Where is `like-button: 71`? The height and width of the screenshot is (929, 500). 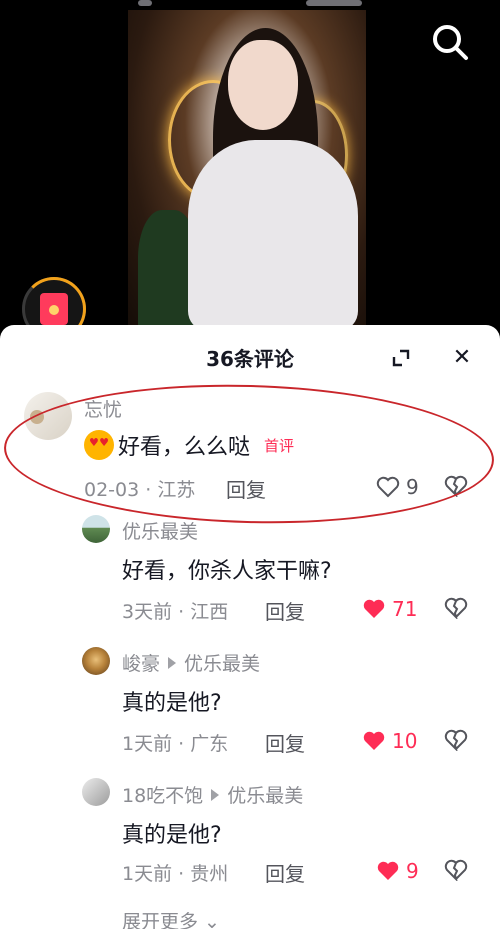
like-button: 71 is located at coordinates (389, 609).